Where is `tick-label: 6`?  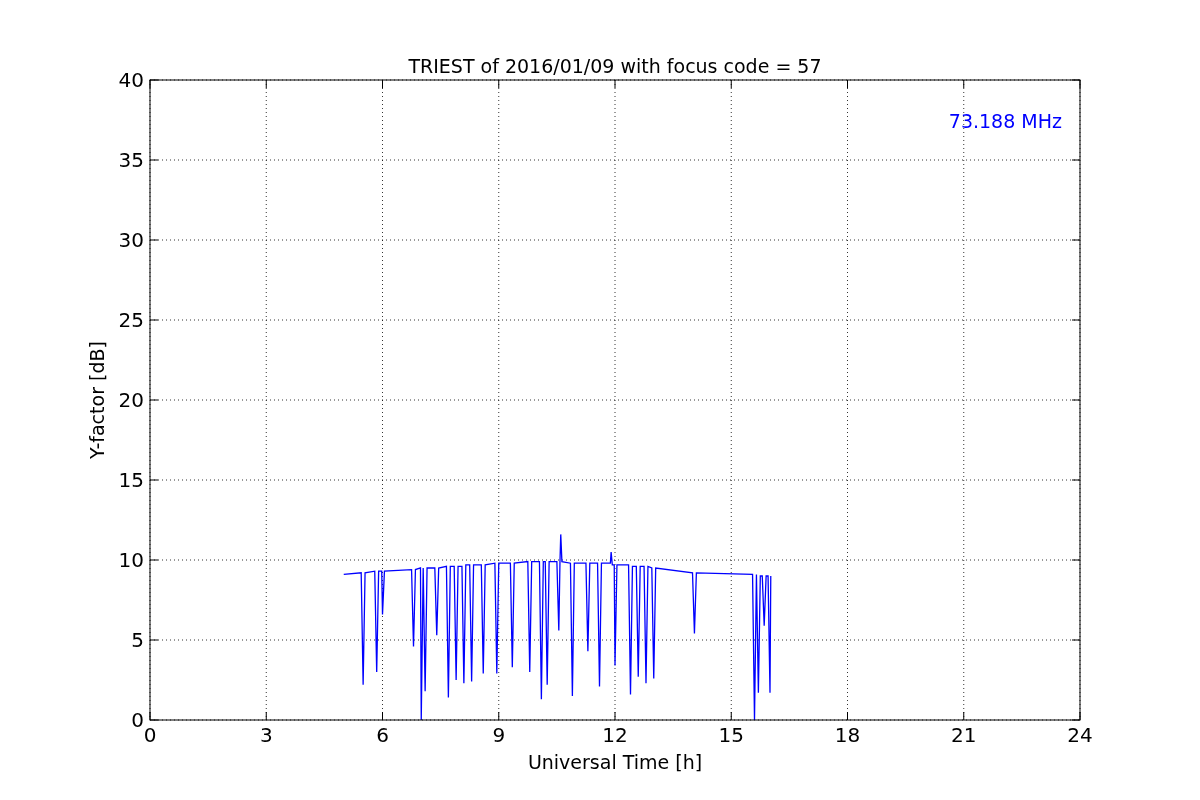
tick-label: 6 is located at coordinates (382, 735).